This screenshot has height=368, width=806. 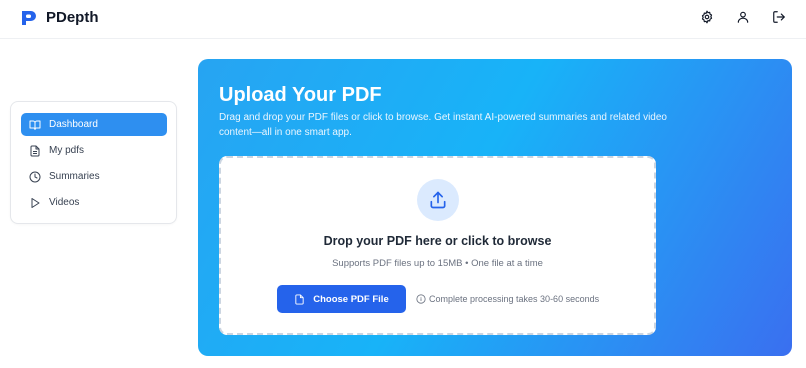 I want to click on choose-pdf-button: Choose PDF File, so click(x=341, y=299).